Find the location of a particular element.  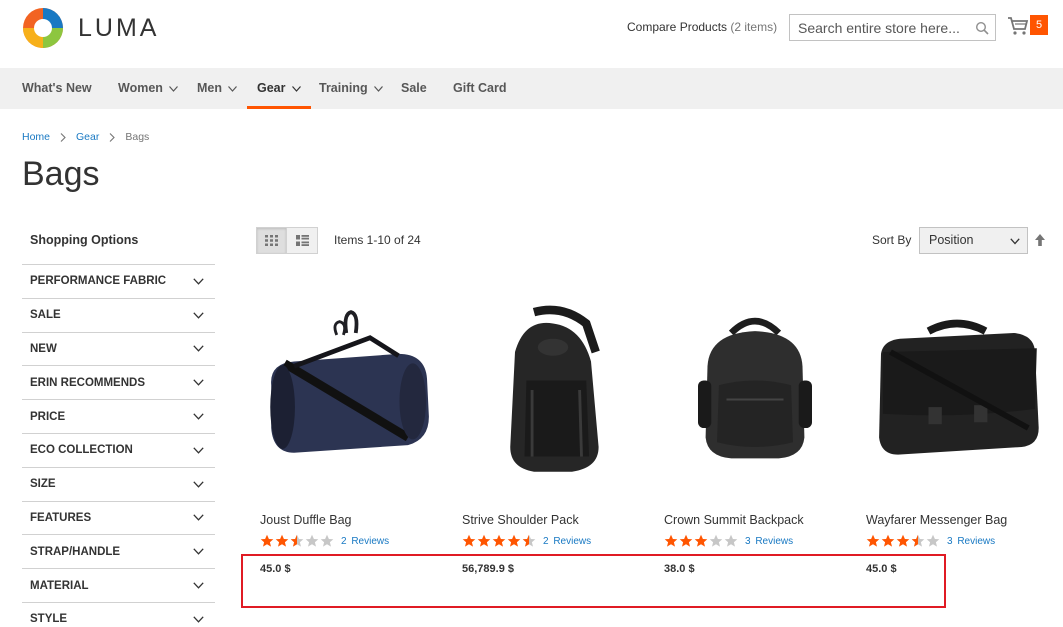

nav-item-label: Sale is located at coordinates (414, 88).